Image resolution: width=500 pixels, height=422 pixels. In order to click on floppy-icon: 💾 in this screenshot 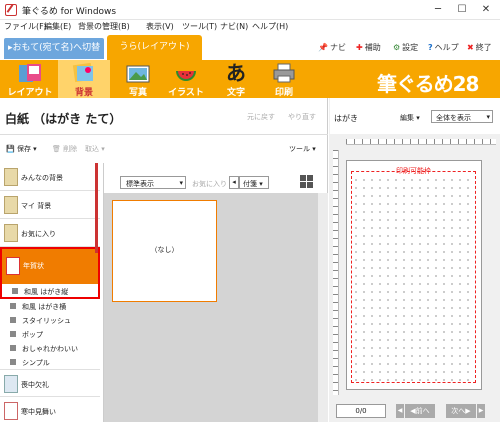, I will do `click(10, 149)`.